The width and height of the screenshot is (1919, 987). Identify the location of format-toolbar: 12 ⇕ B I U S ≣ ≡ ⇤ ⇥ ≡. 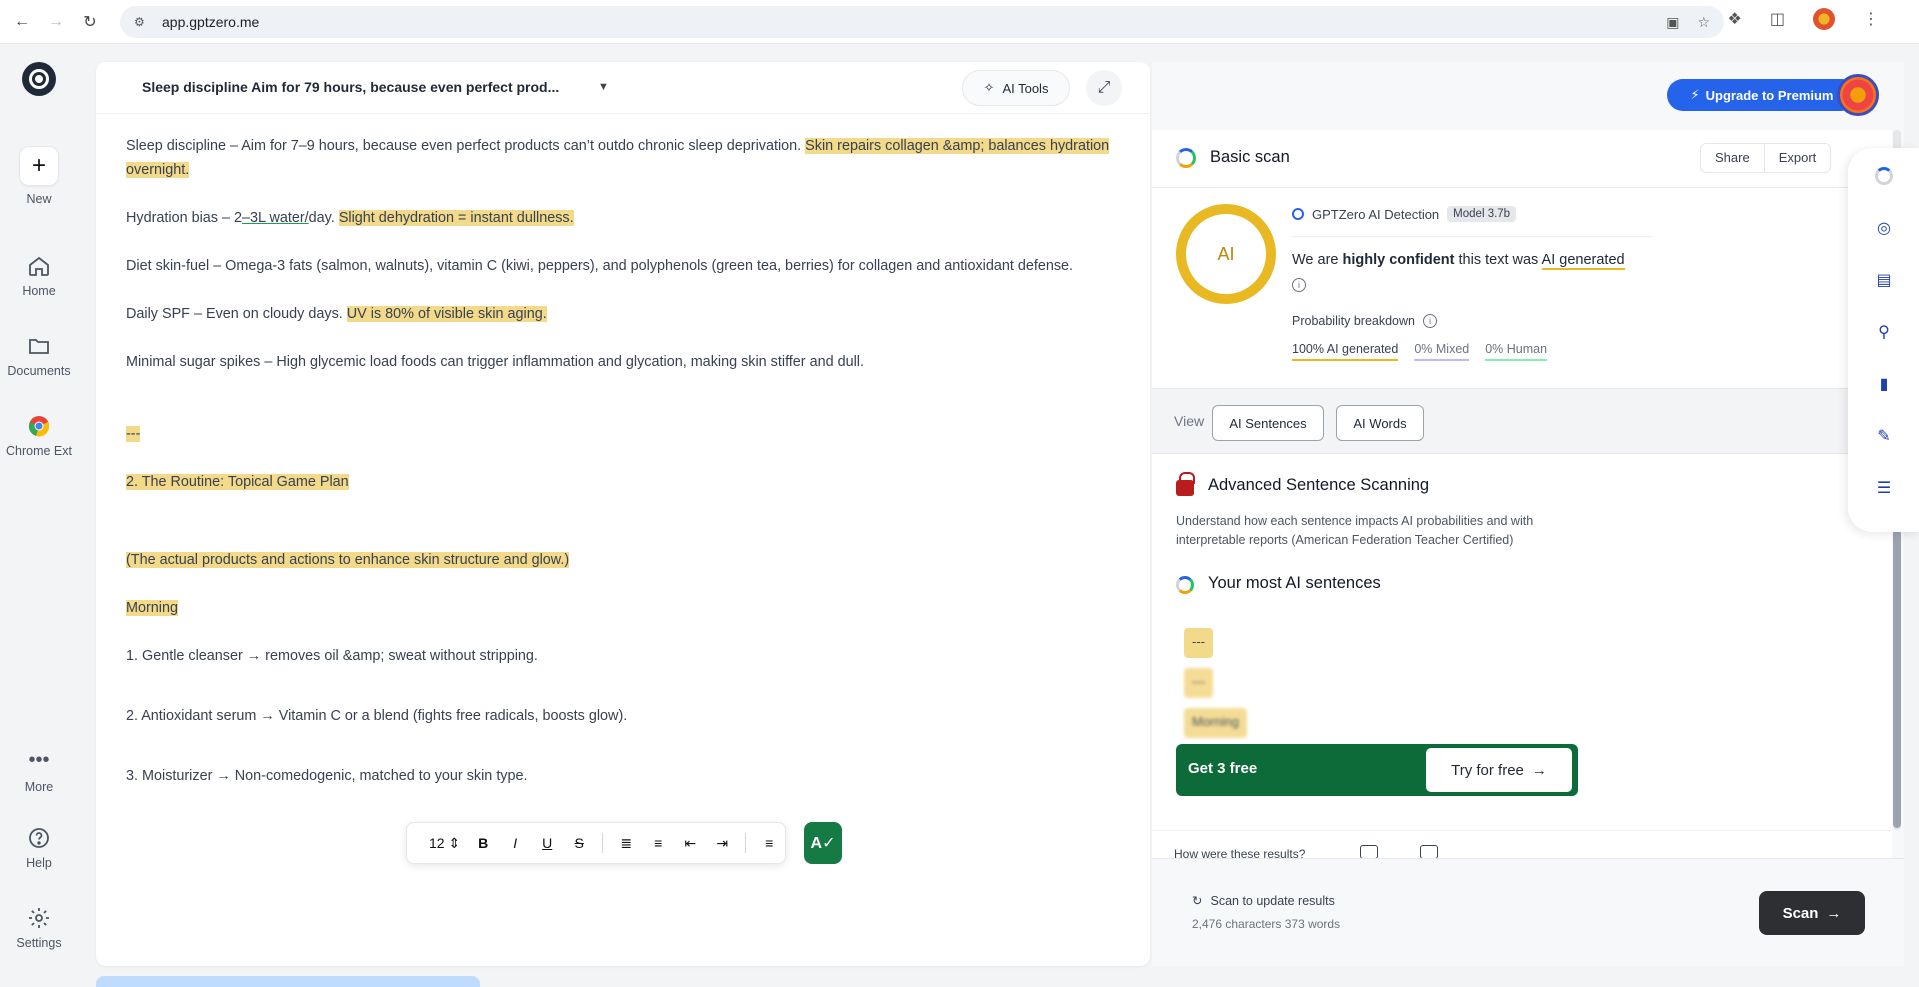
(596, 843).